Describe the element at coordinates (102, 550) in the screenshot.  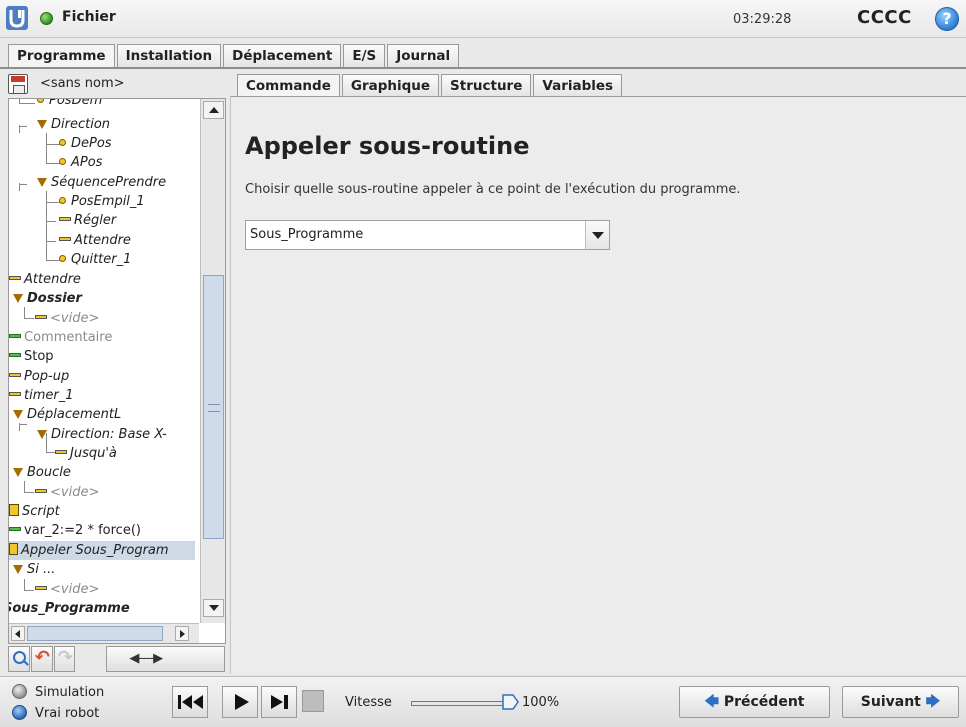
I see `tree-node: Appeler Sous_Program` at that location.